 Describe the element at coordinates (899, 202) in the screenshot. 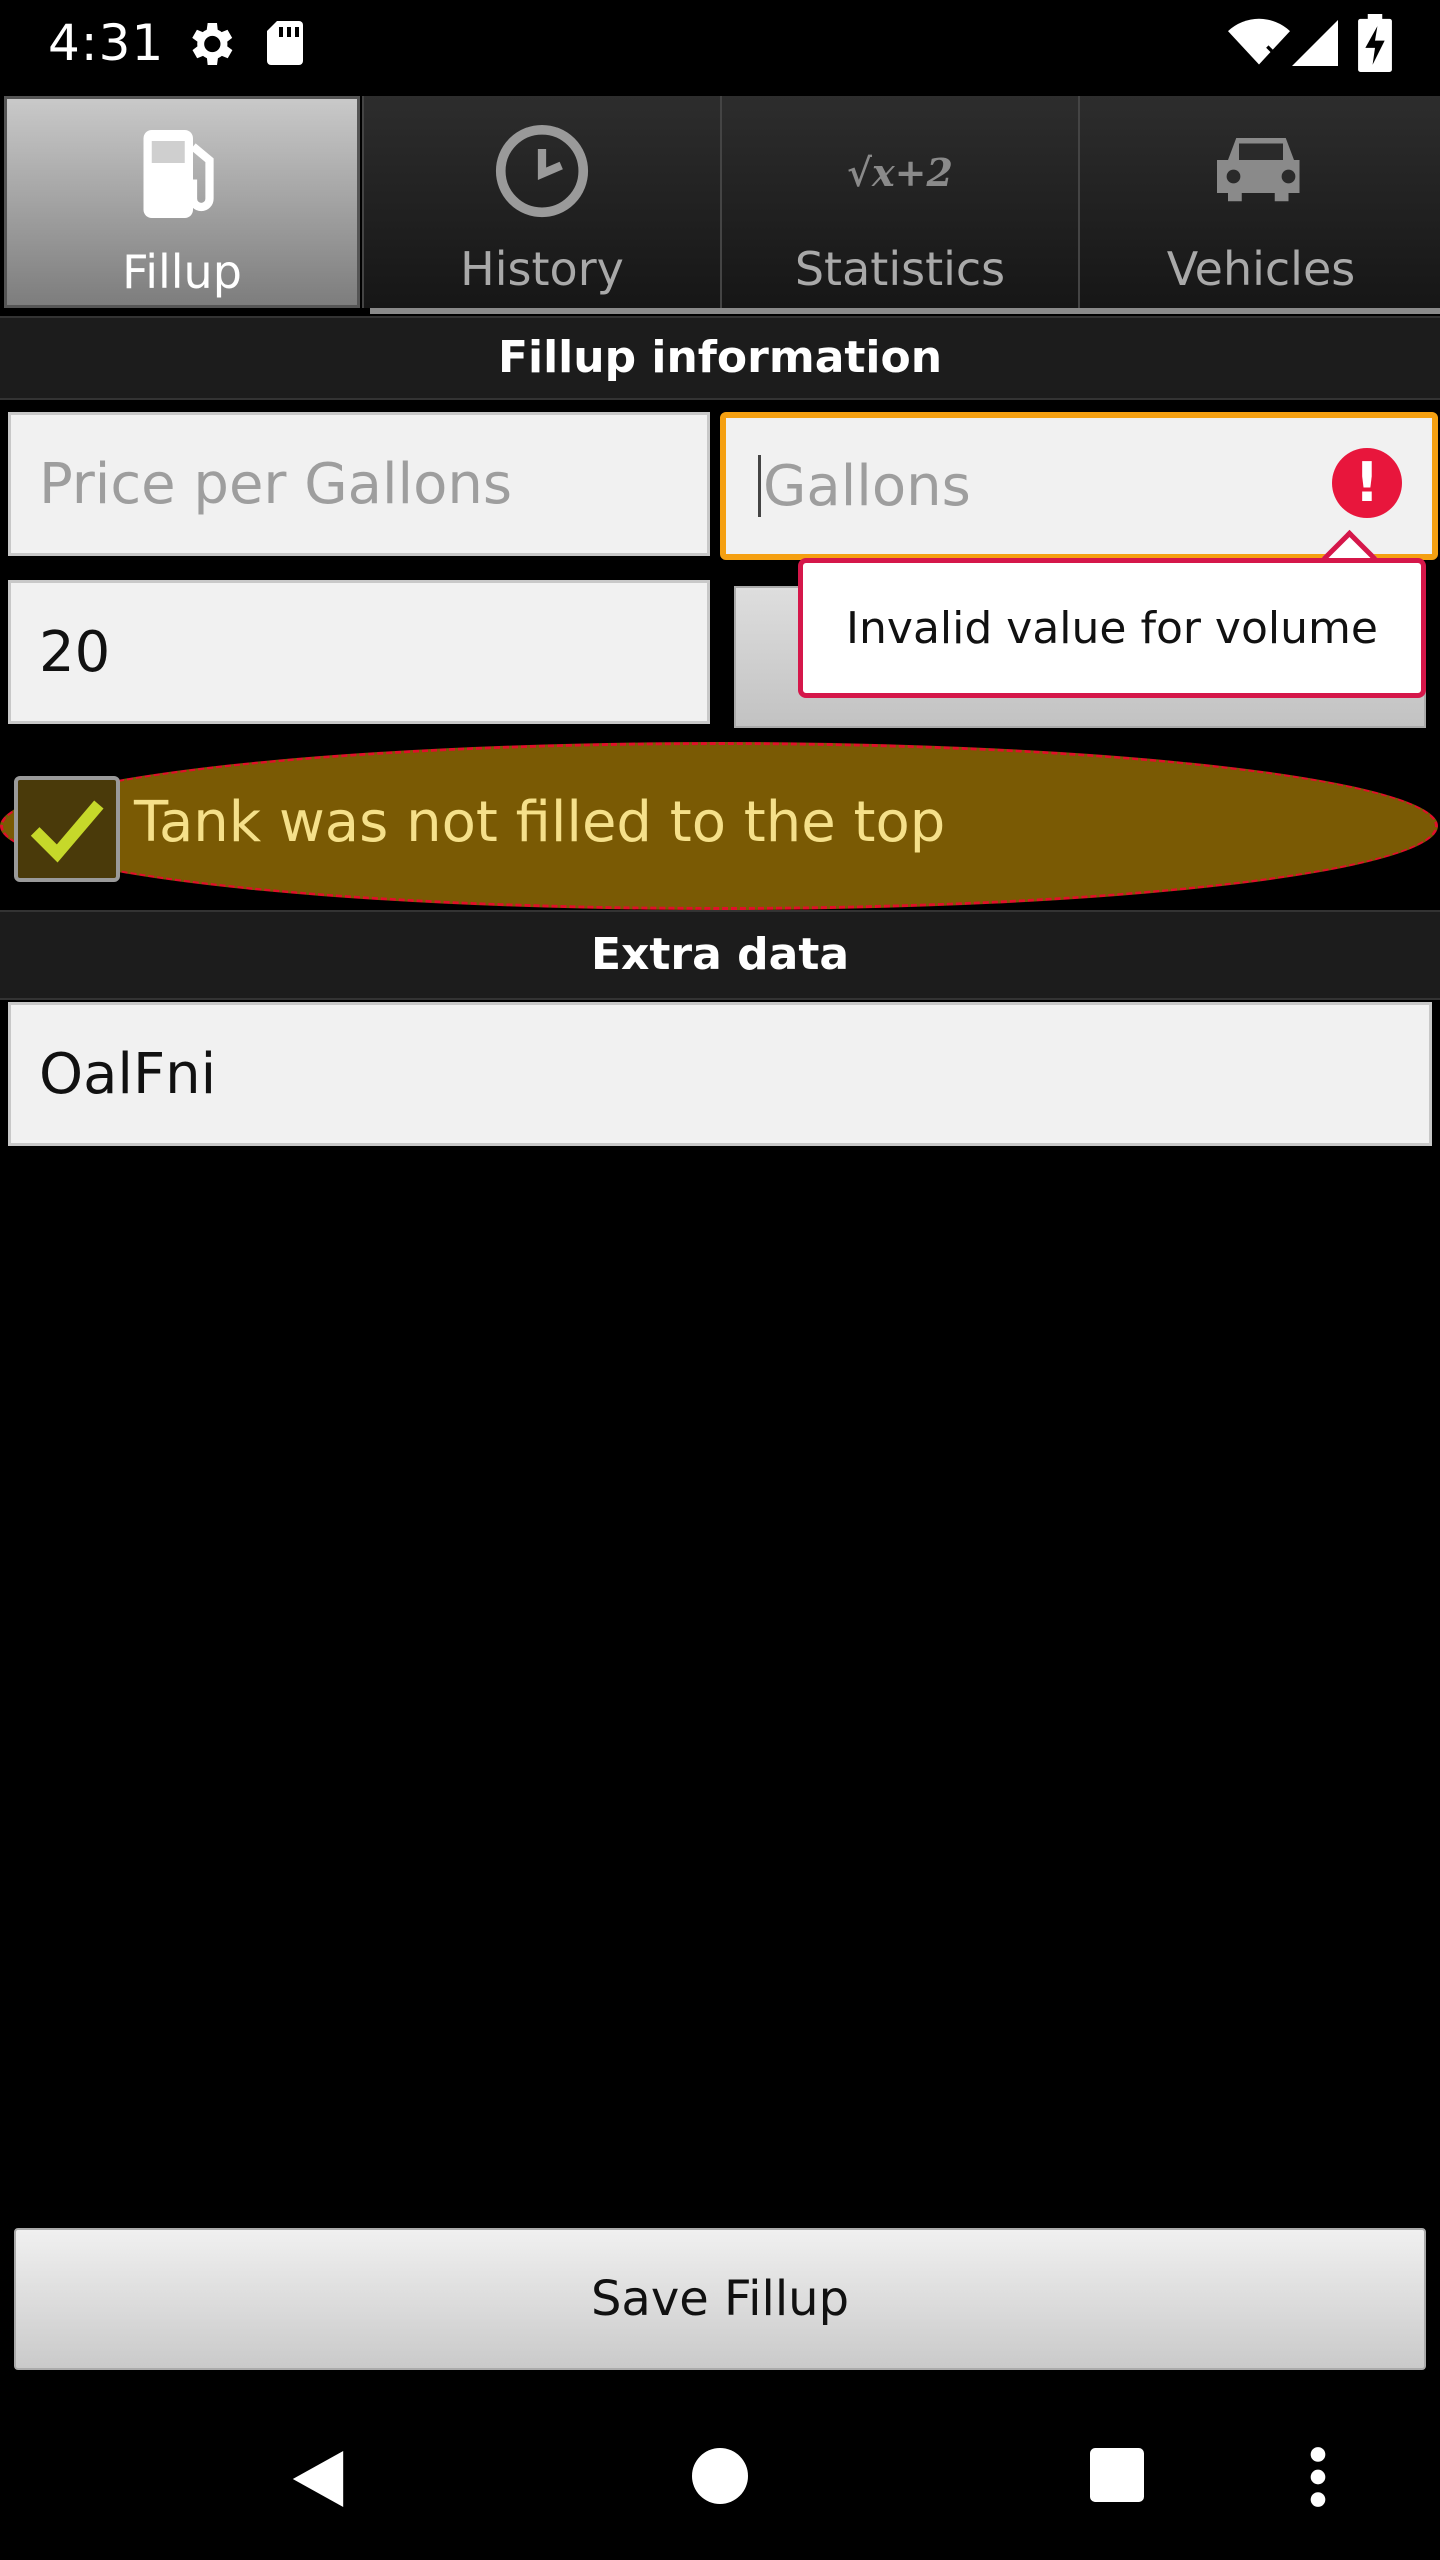

I see `tab-statistics: √x+2 Statistics` at that location.